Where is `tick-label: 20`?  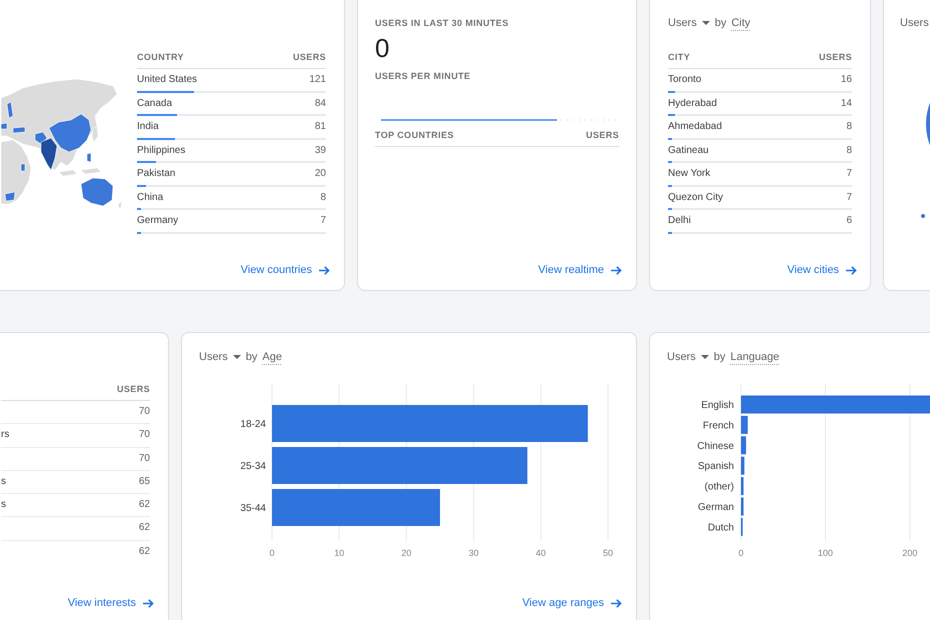 tick-label: 20 is located at coordinates (406, 553).